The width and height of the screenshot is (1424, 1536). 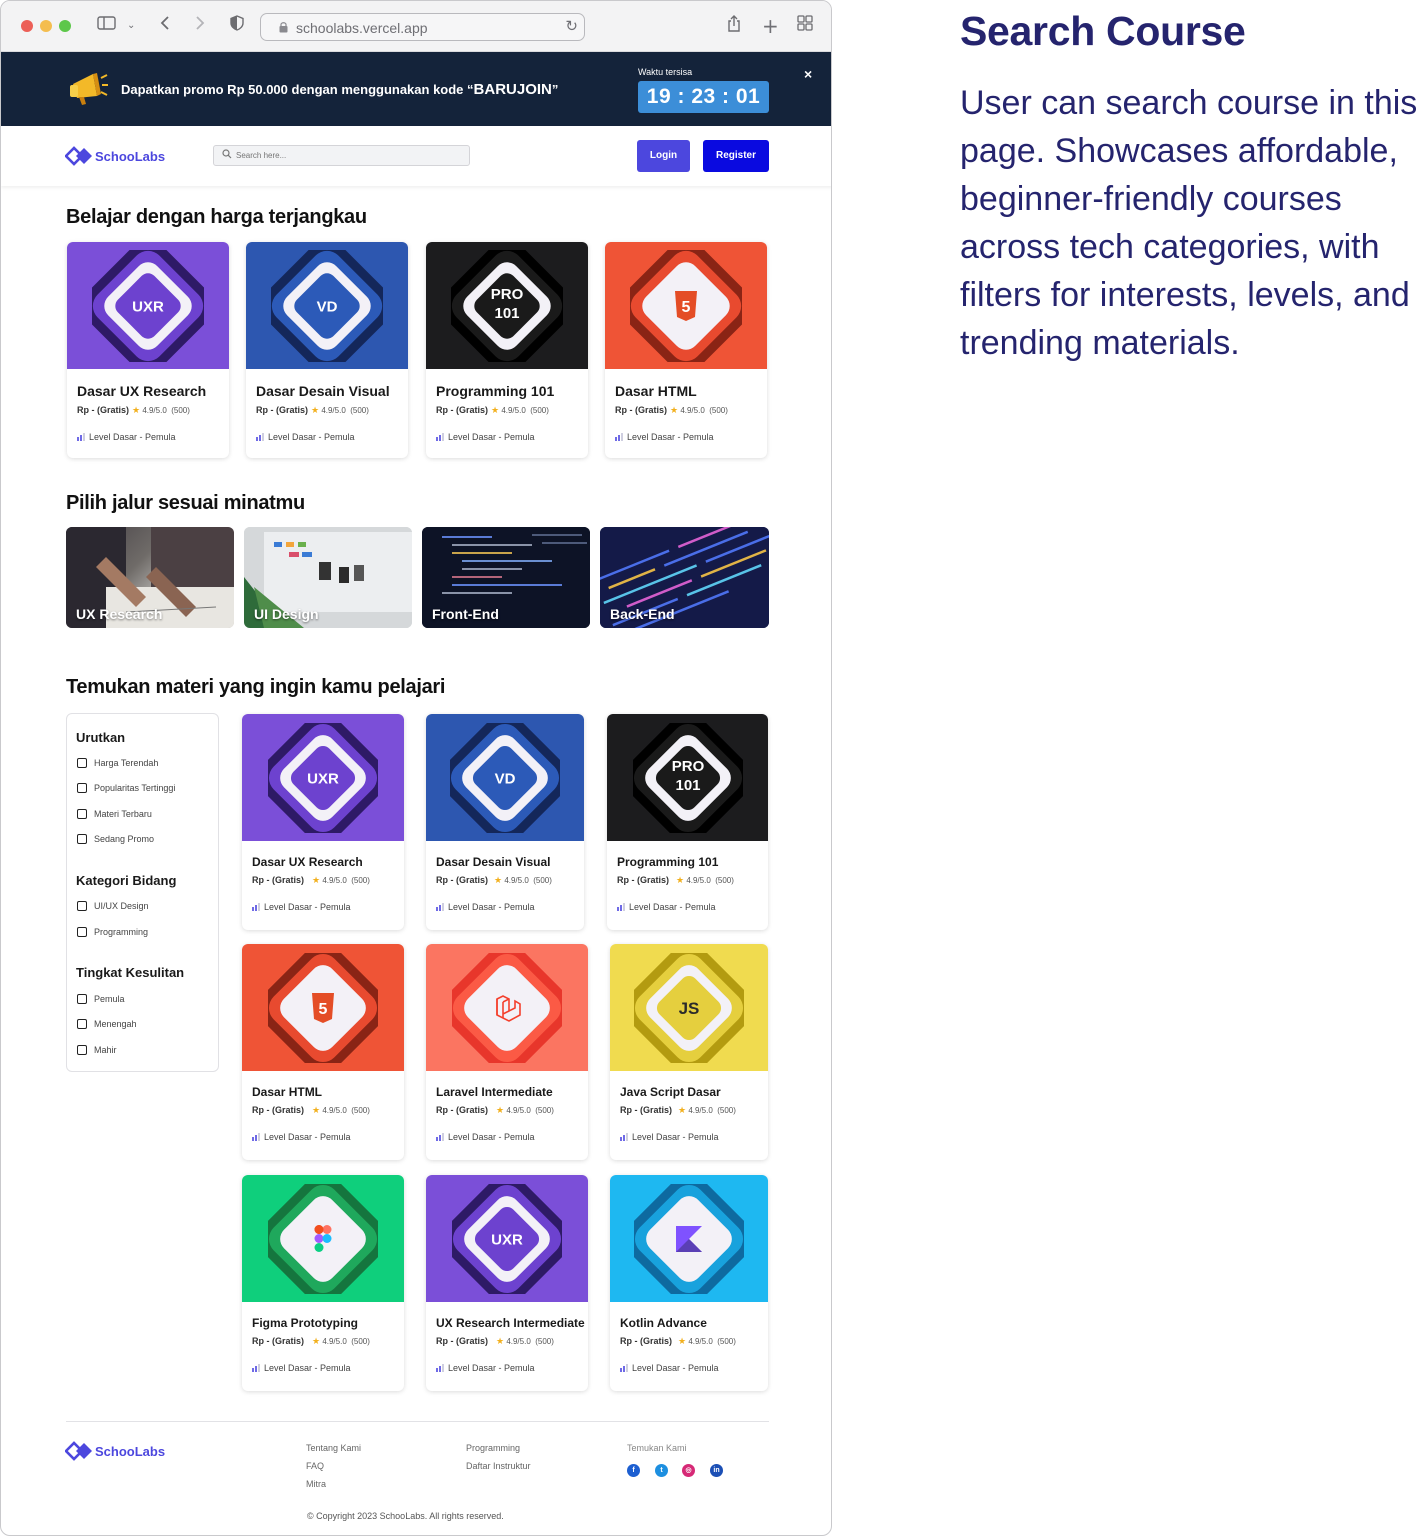 What do you see at coordinates (520, 410) in the screenshot?
I see `course-rating: ★ 4.9/5.0 (500)` at bounding box center [520, 410].